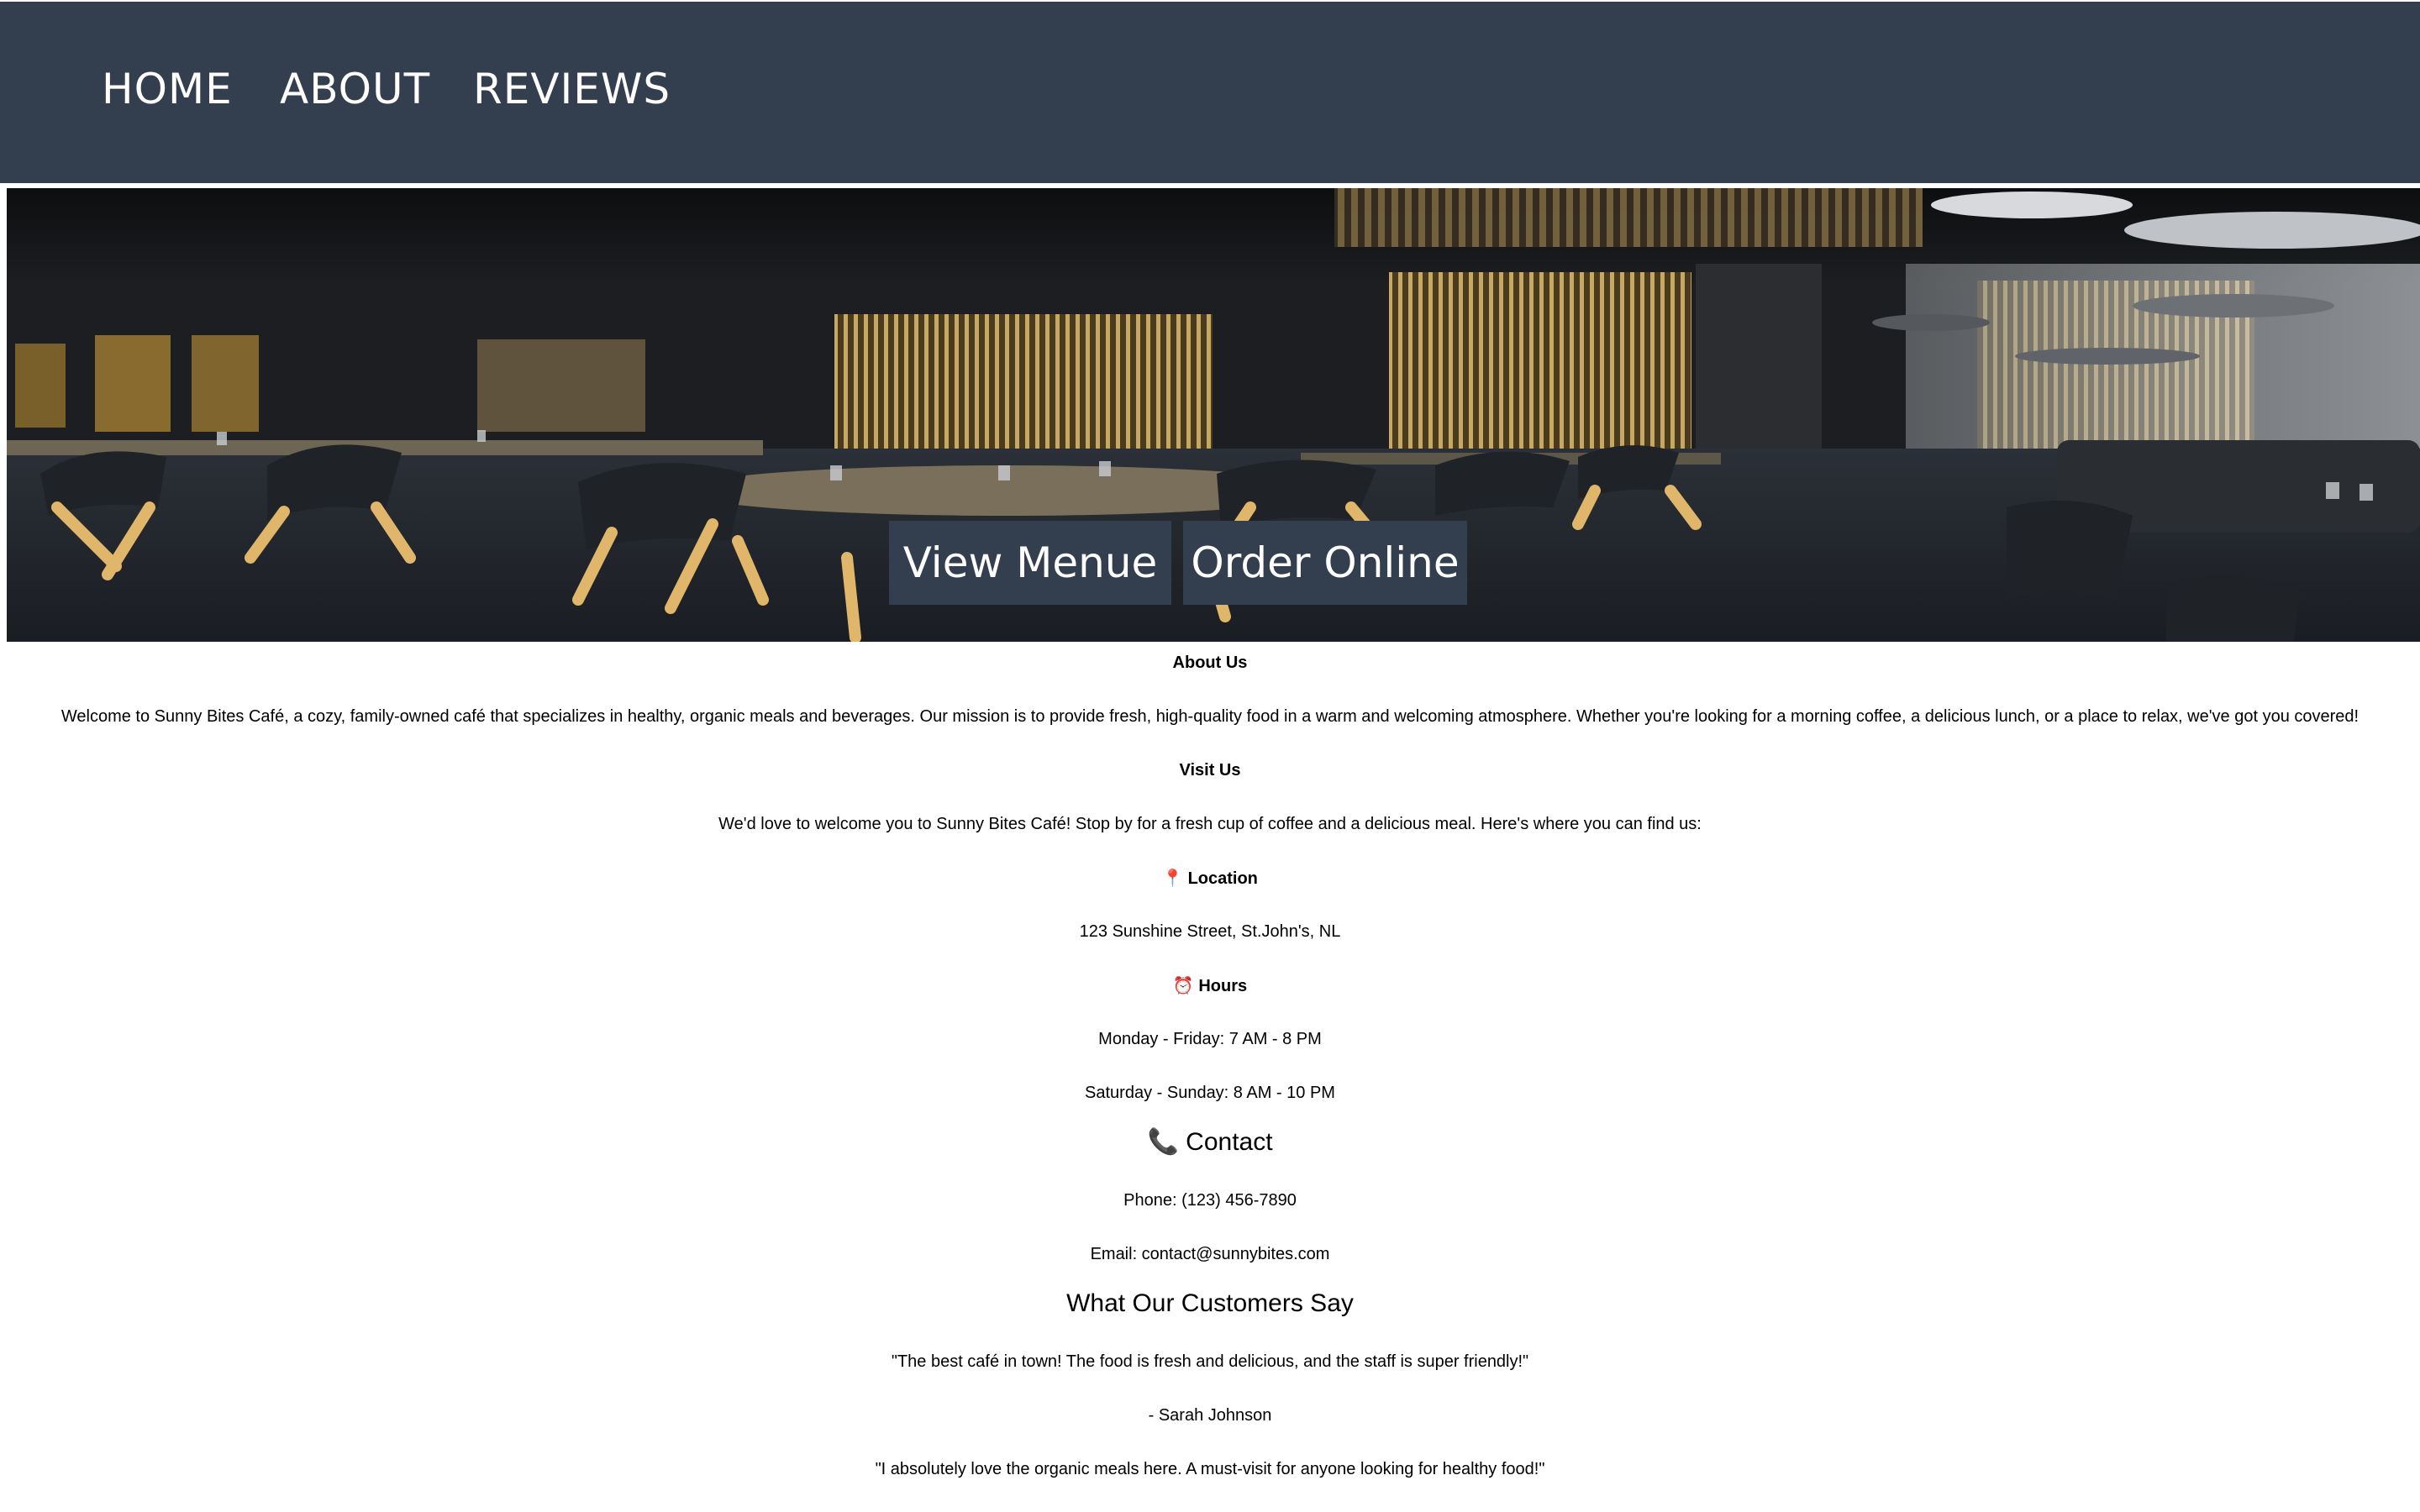 The height and width of the screenshot is (1512, 2420). What do you see at coordinates (1210, 770) in the screenshot?
I see `visit-heading: Visit Us` at bounding box center [1210, 770].